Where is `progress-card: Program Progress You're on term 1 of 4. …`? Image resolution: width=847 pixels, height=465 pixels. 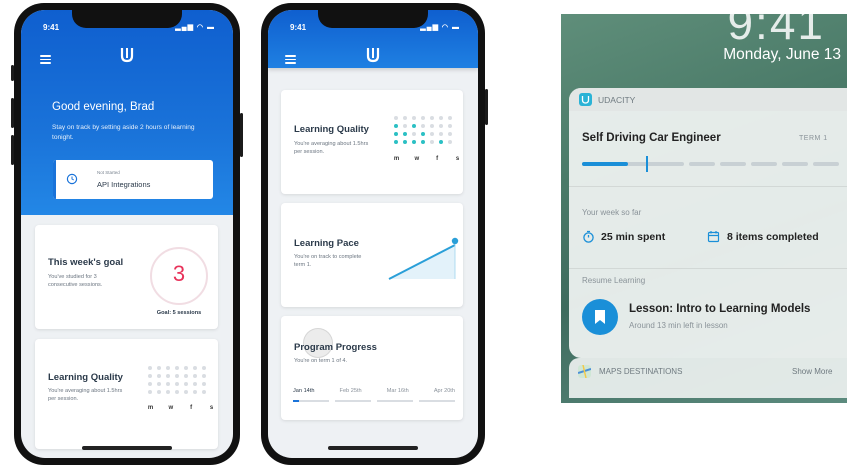 progress-card: Program Progress You're on term 1 of 4. … is located at coordinates (372, 368).